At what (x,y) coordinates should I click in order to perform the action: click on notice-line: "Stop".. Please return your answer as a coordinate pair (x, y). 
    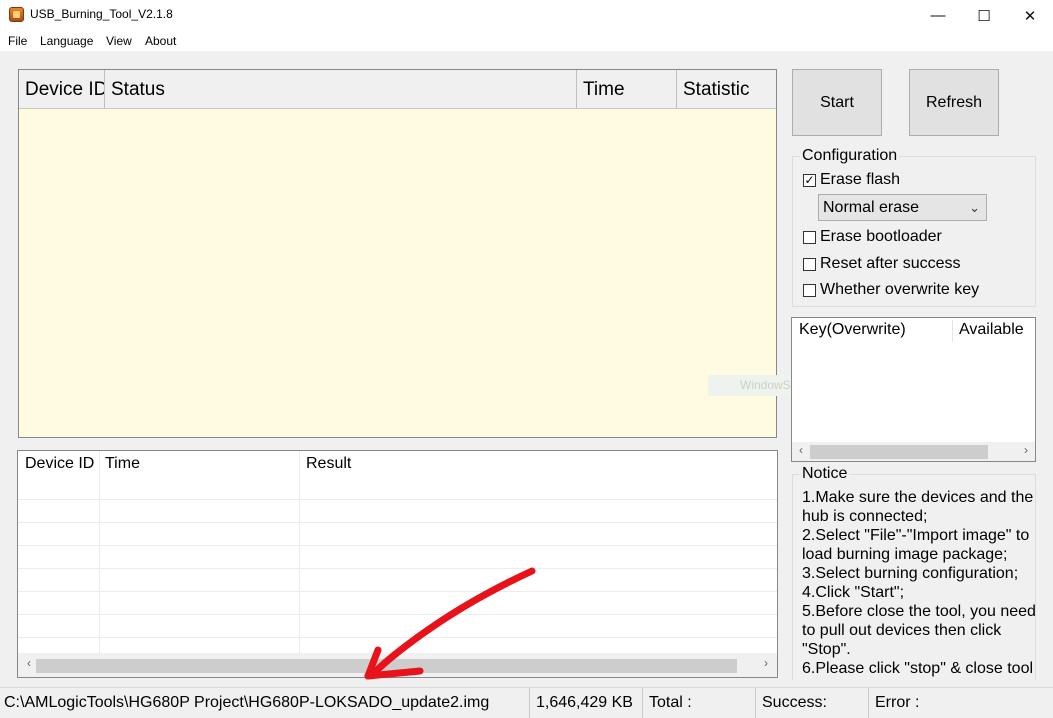
    Looking at the image, I should click on (826, 649).